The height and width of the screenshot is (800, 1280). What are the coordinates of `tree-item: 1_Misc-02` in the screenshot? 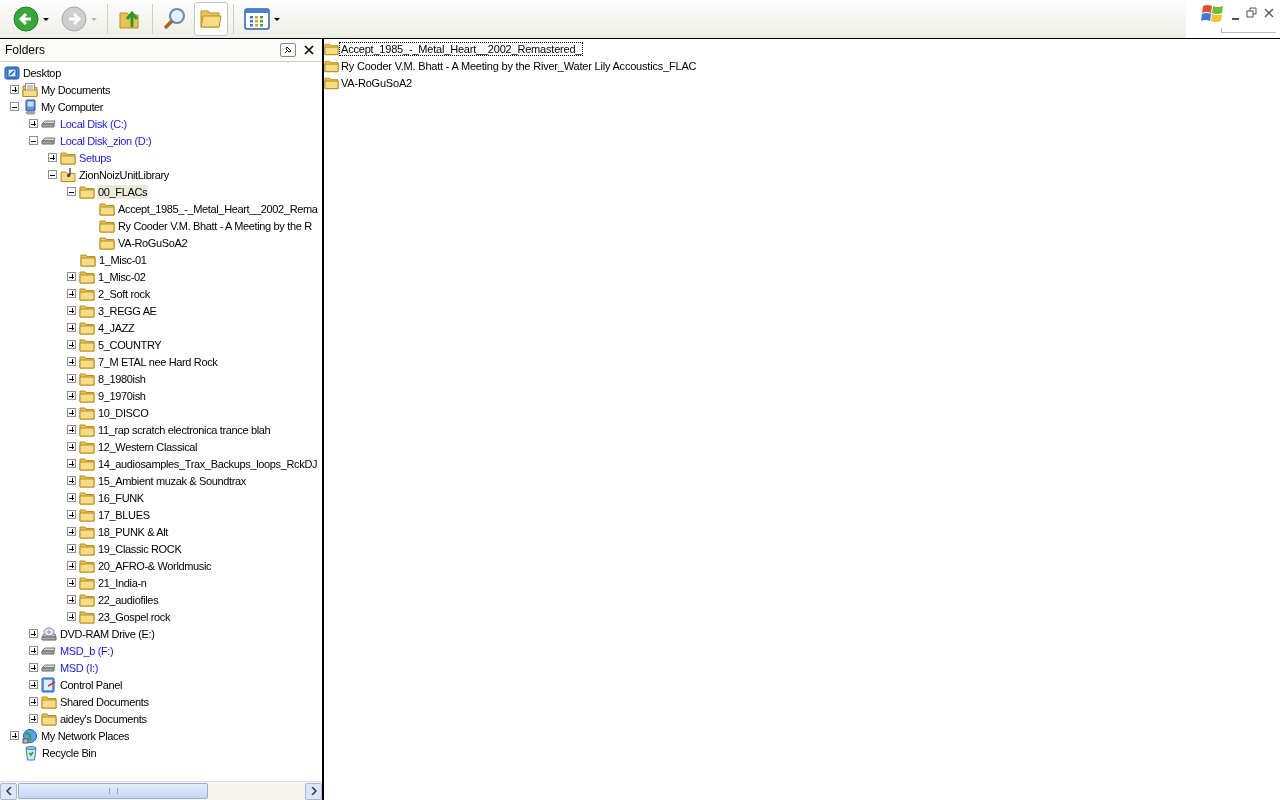 It's located at (122, 276).